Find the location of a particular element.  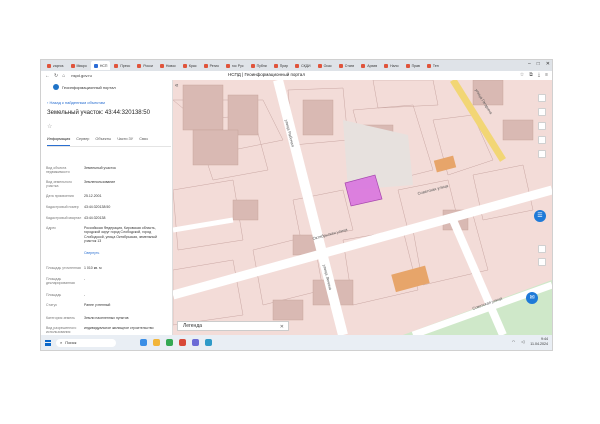

browser-tab: Регио is located at coordinates (211, 65).